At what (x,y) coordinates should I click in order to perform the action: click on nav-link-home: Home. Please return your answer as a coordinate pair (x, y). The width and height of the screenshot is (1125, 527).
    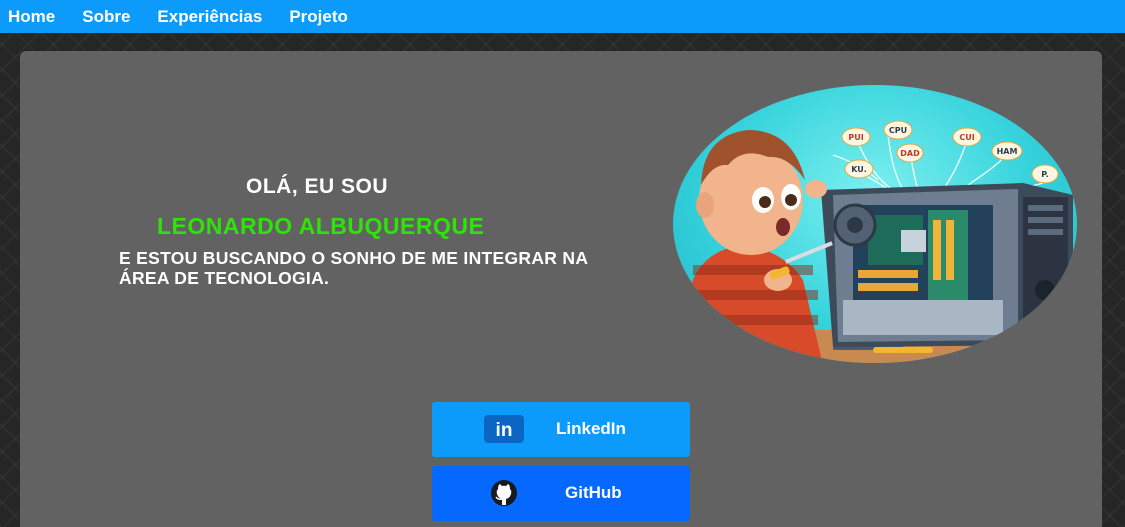
    Looking at the image, I should click on (31, 17).